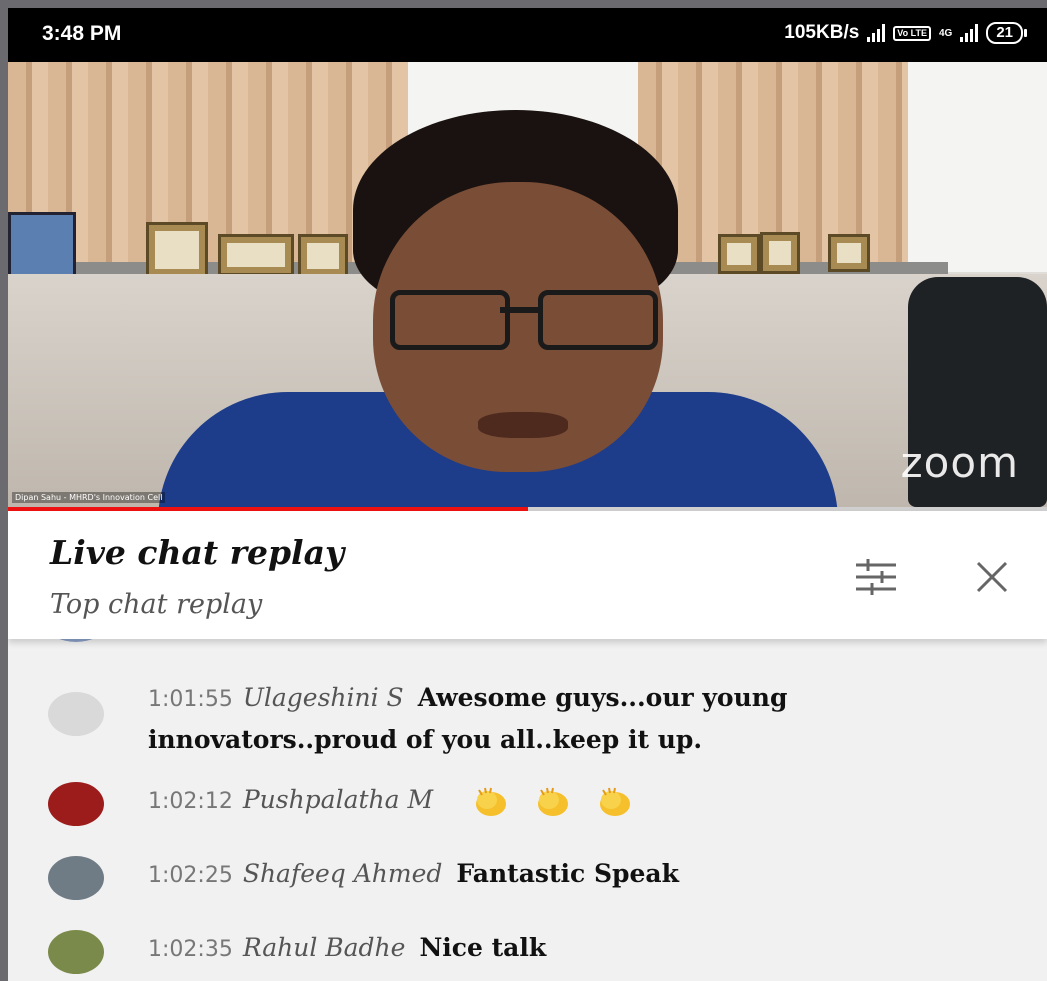 This screenshot has height=981, width=1047. What do you see at coordinates (875, 577) in the screenshot?
I see `tune-icon` at bounding box center [875, 577].